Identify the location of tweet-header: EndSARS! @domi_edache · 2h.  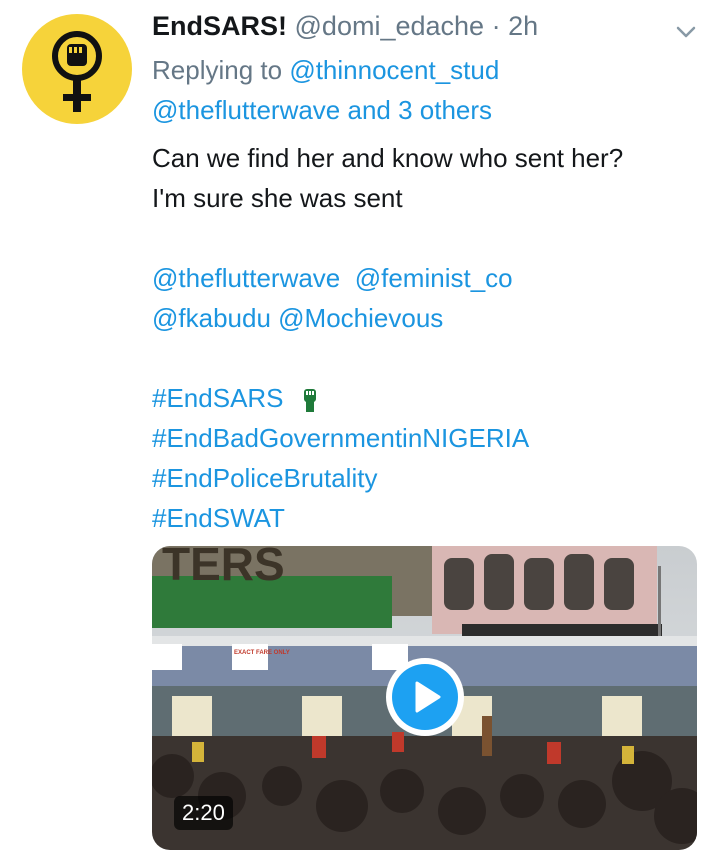
(345, 26).